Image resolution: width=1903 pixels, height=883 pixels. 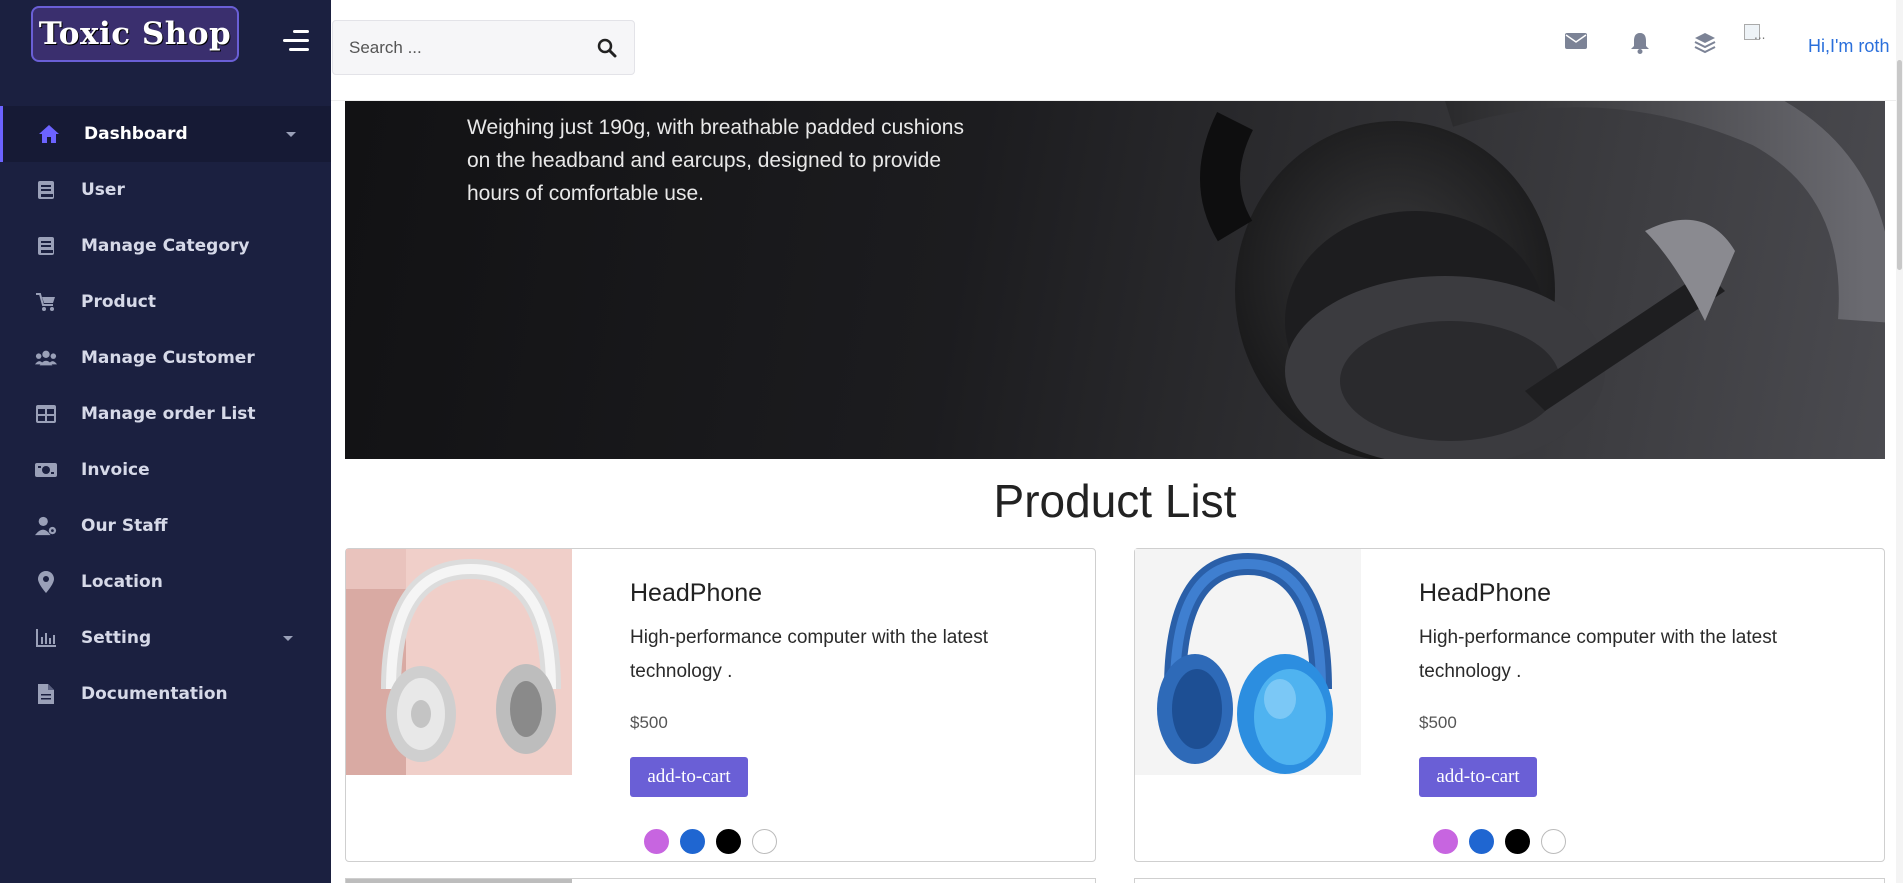 I want to click on sidebar-item-label: User, so click(x=103, y=190).